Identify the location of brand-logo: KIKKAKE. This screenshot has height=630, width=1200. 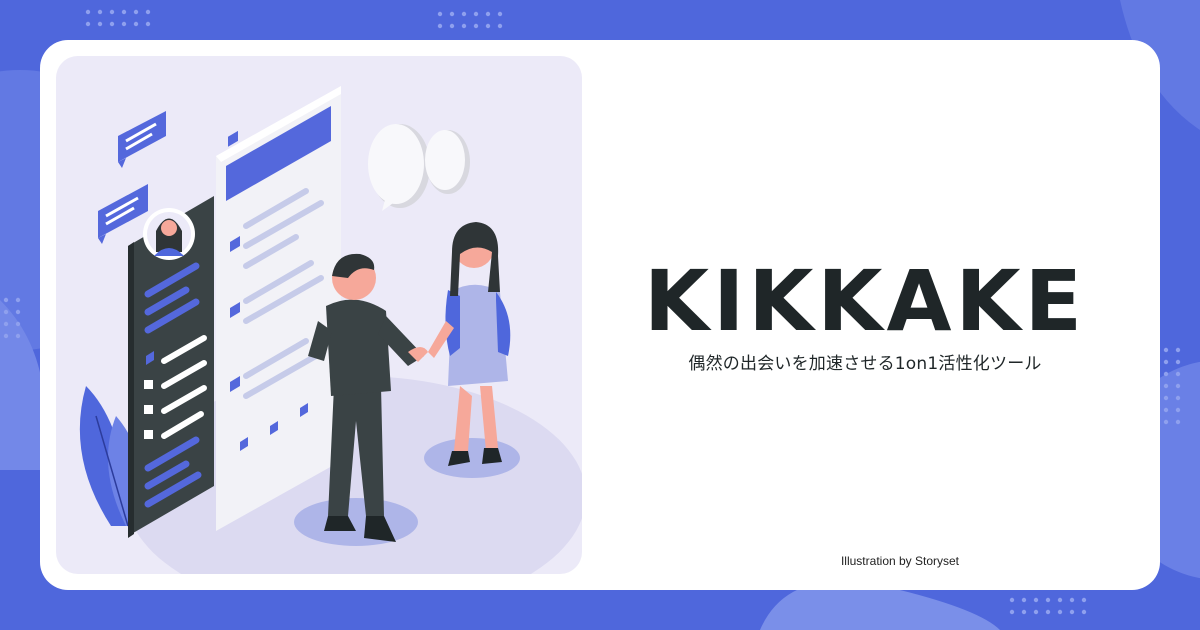
(865, 295).